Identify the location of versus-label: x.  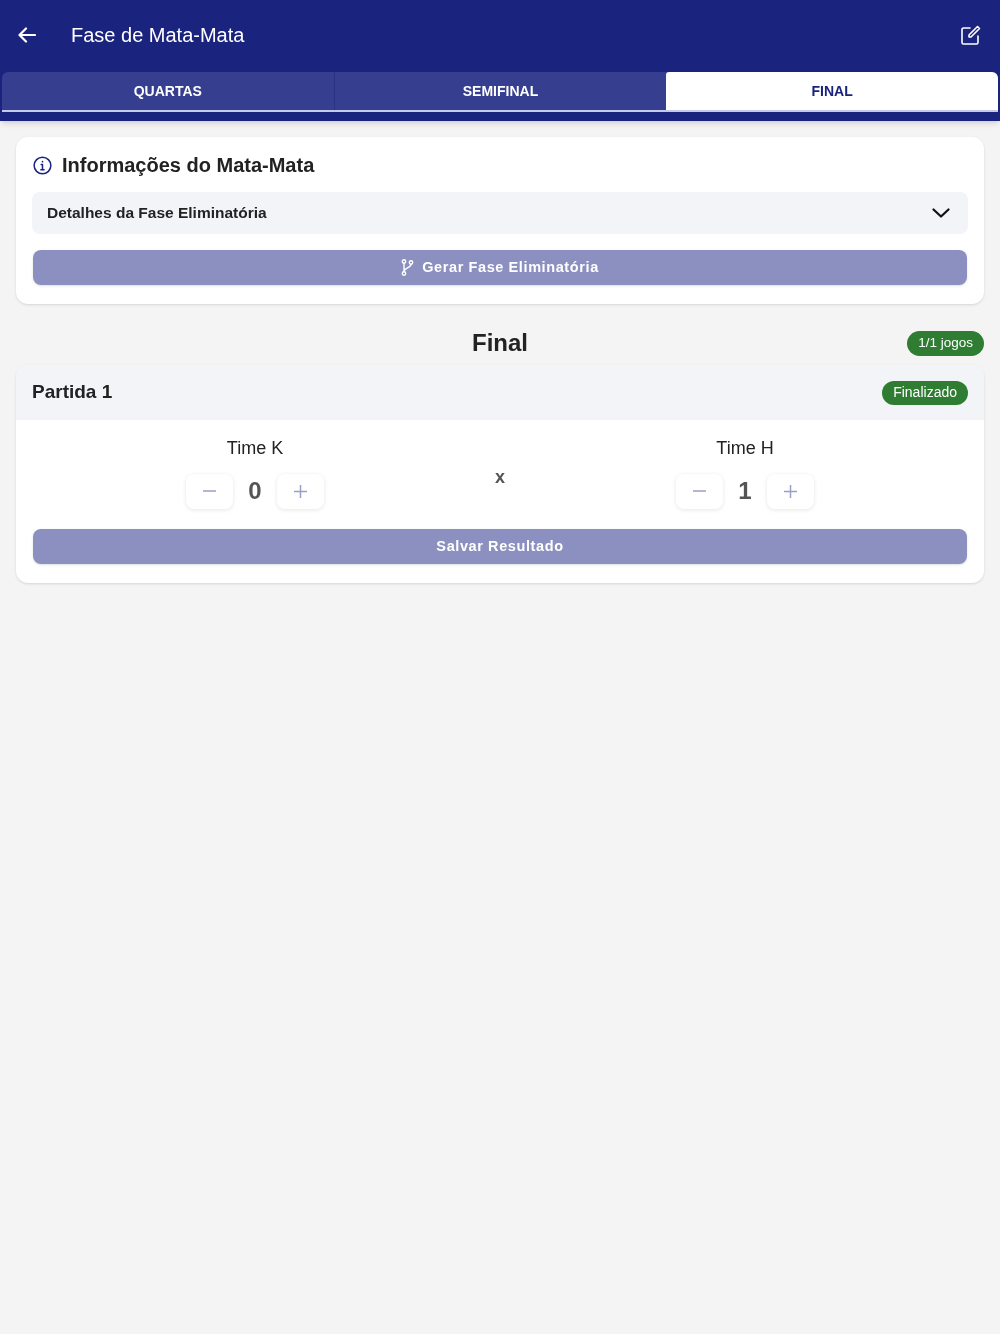
(500, 476).